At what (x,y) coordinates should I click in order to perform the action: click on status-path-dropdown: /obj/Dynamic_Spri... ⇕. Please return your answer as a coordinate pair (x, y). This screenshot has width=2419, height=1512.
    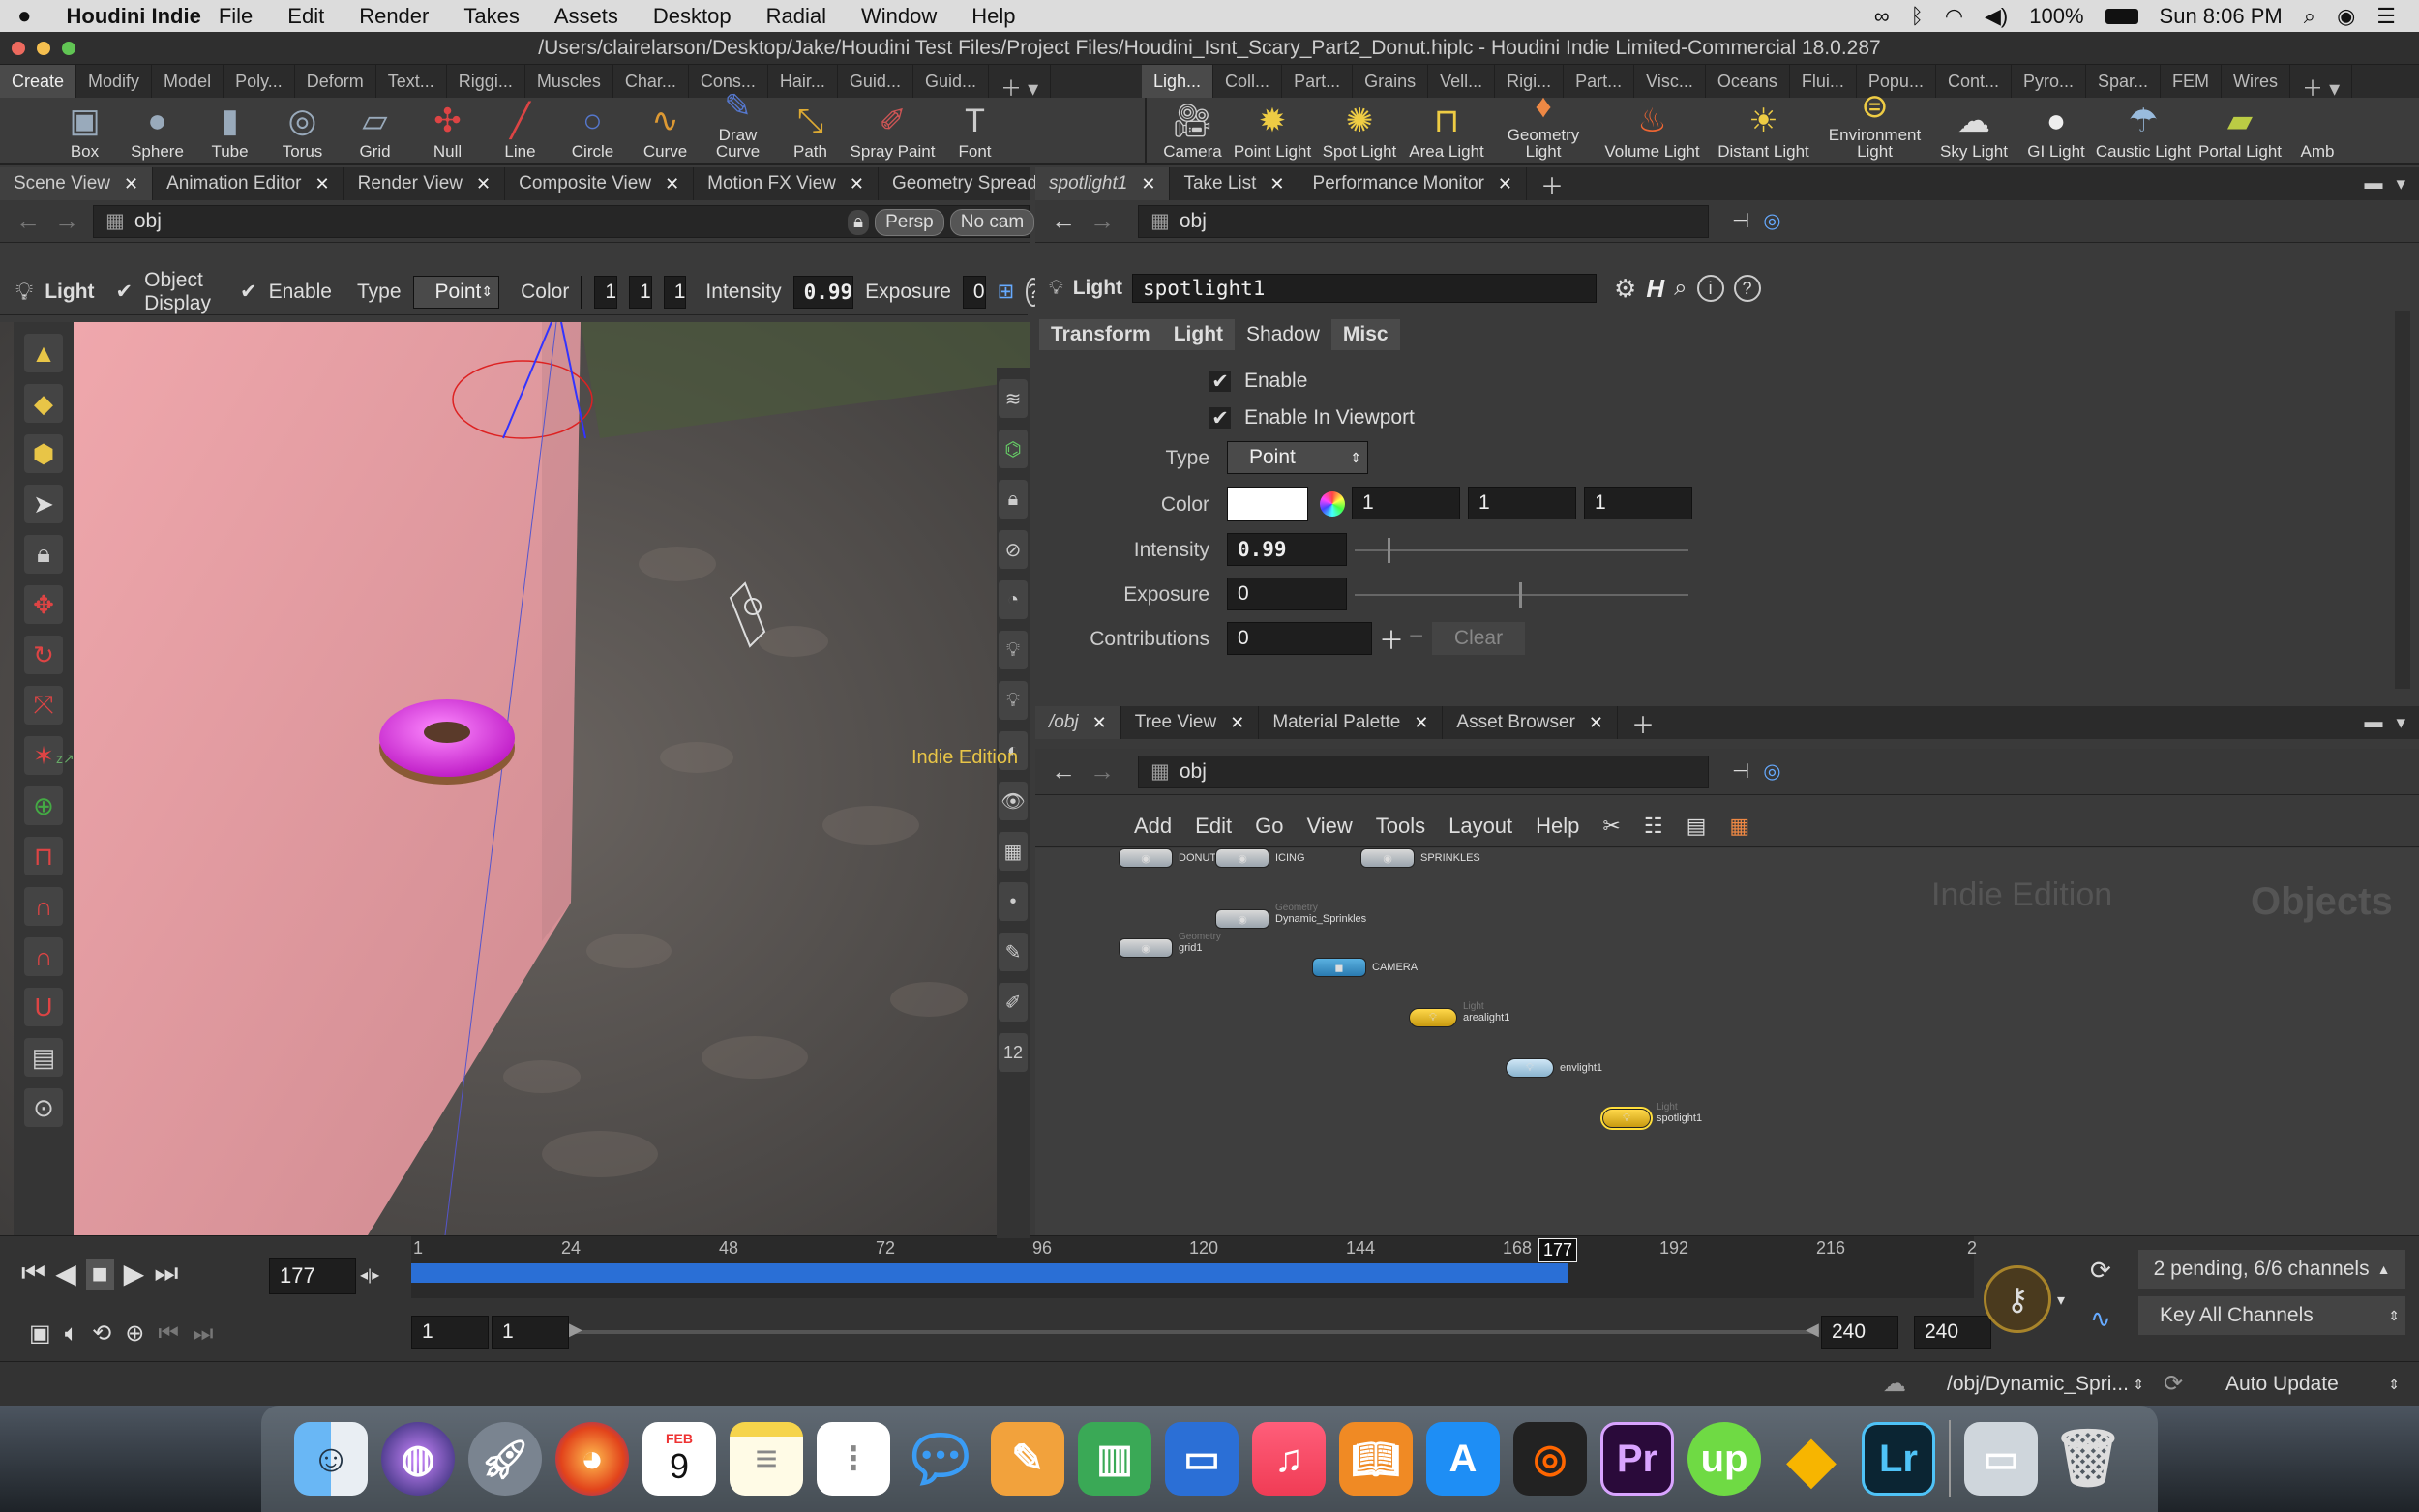
    Looking at the image, I should click on (2039, 1384).